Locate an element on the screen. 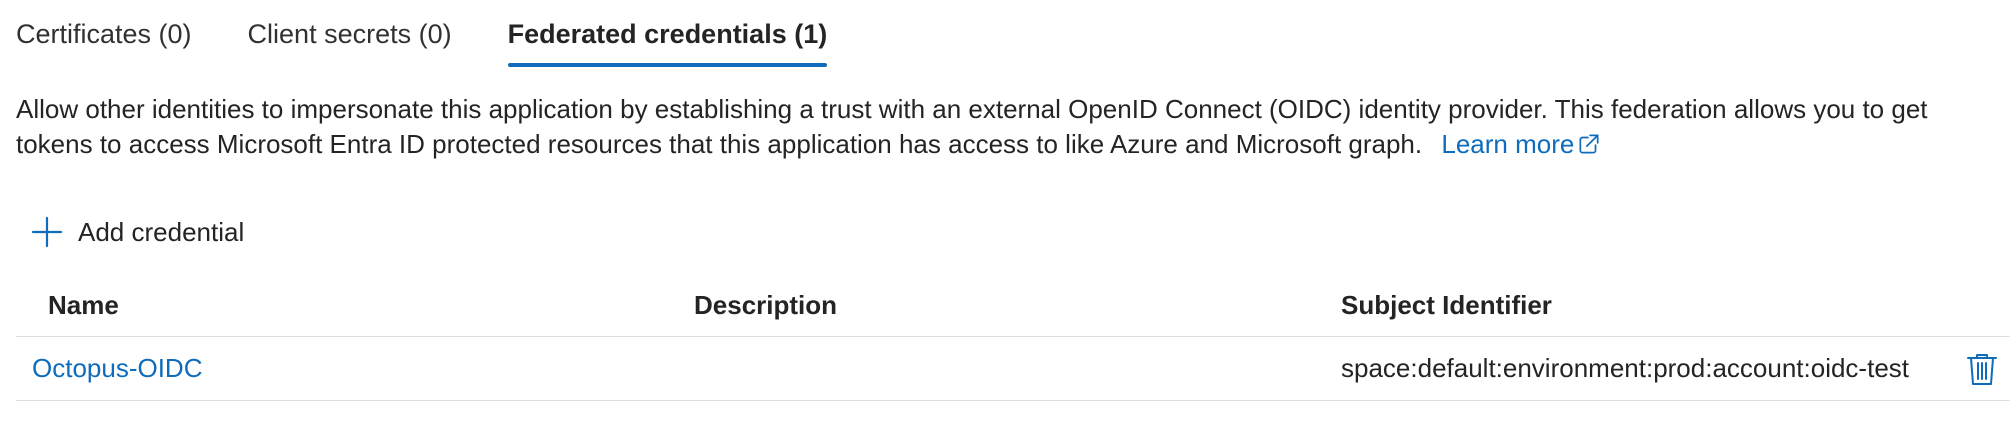 This screenshot has width=2010, height=436. trash-icon is located at coordinates (1982, 369).